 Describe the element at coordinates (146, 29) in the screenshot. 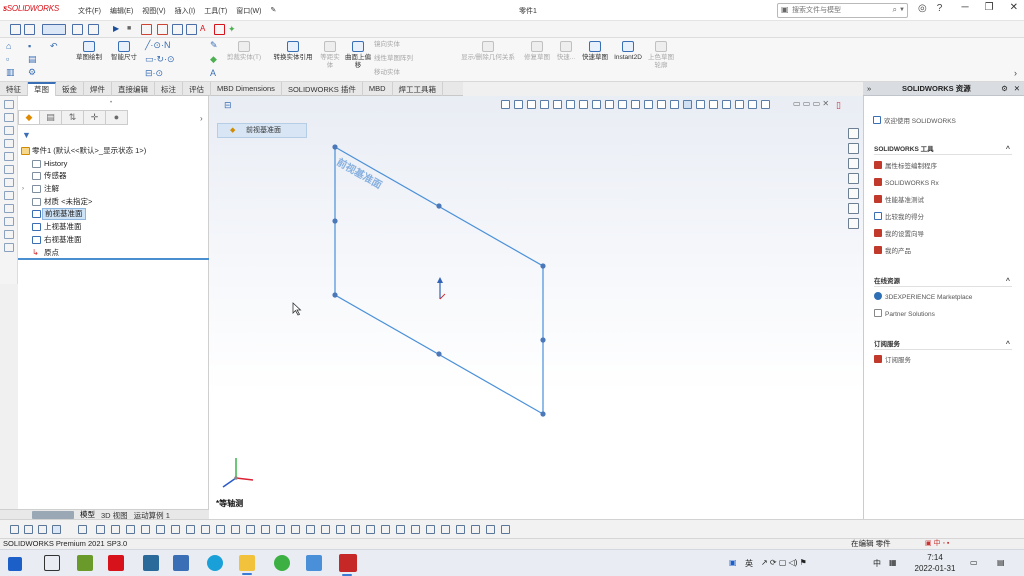

I see `record-icon` at that location.